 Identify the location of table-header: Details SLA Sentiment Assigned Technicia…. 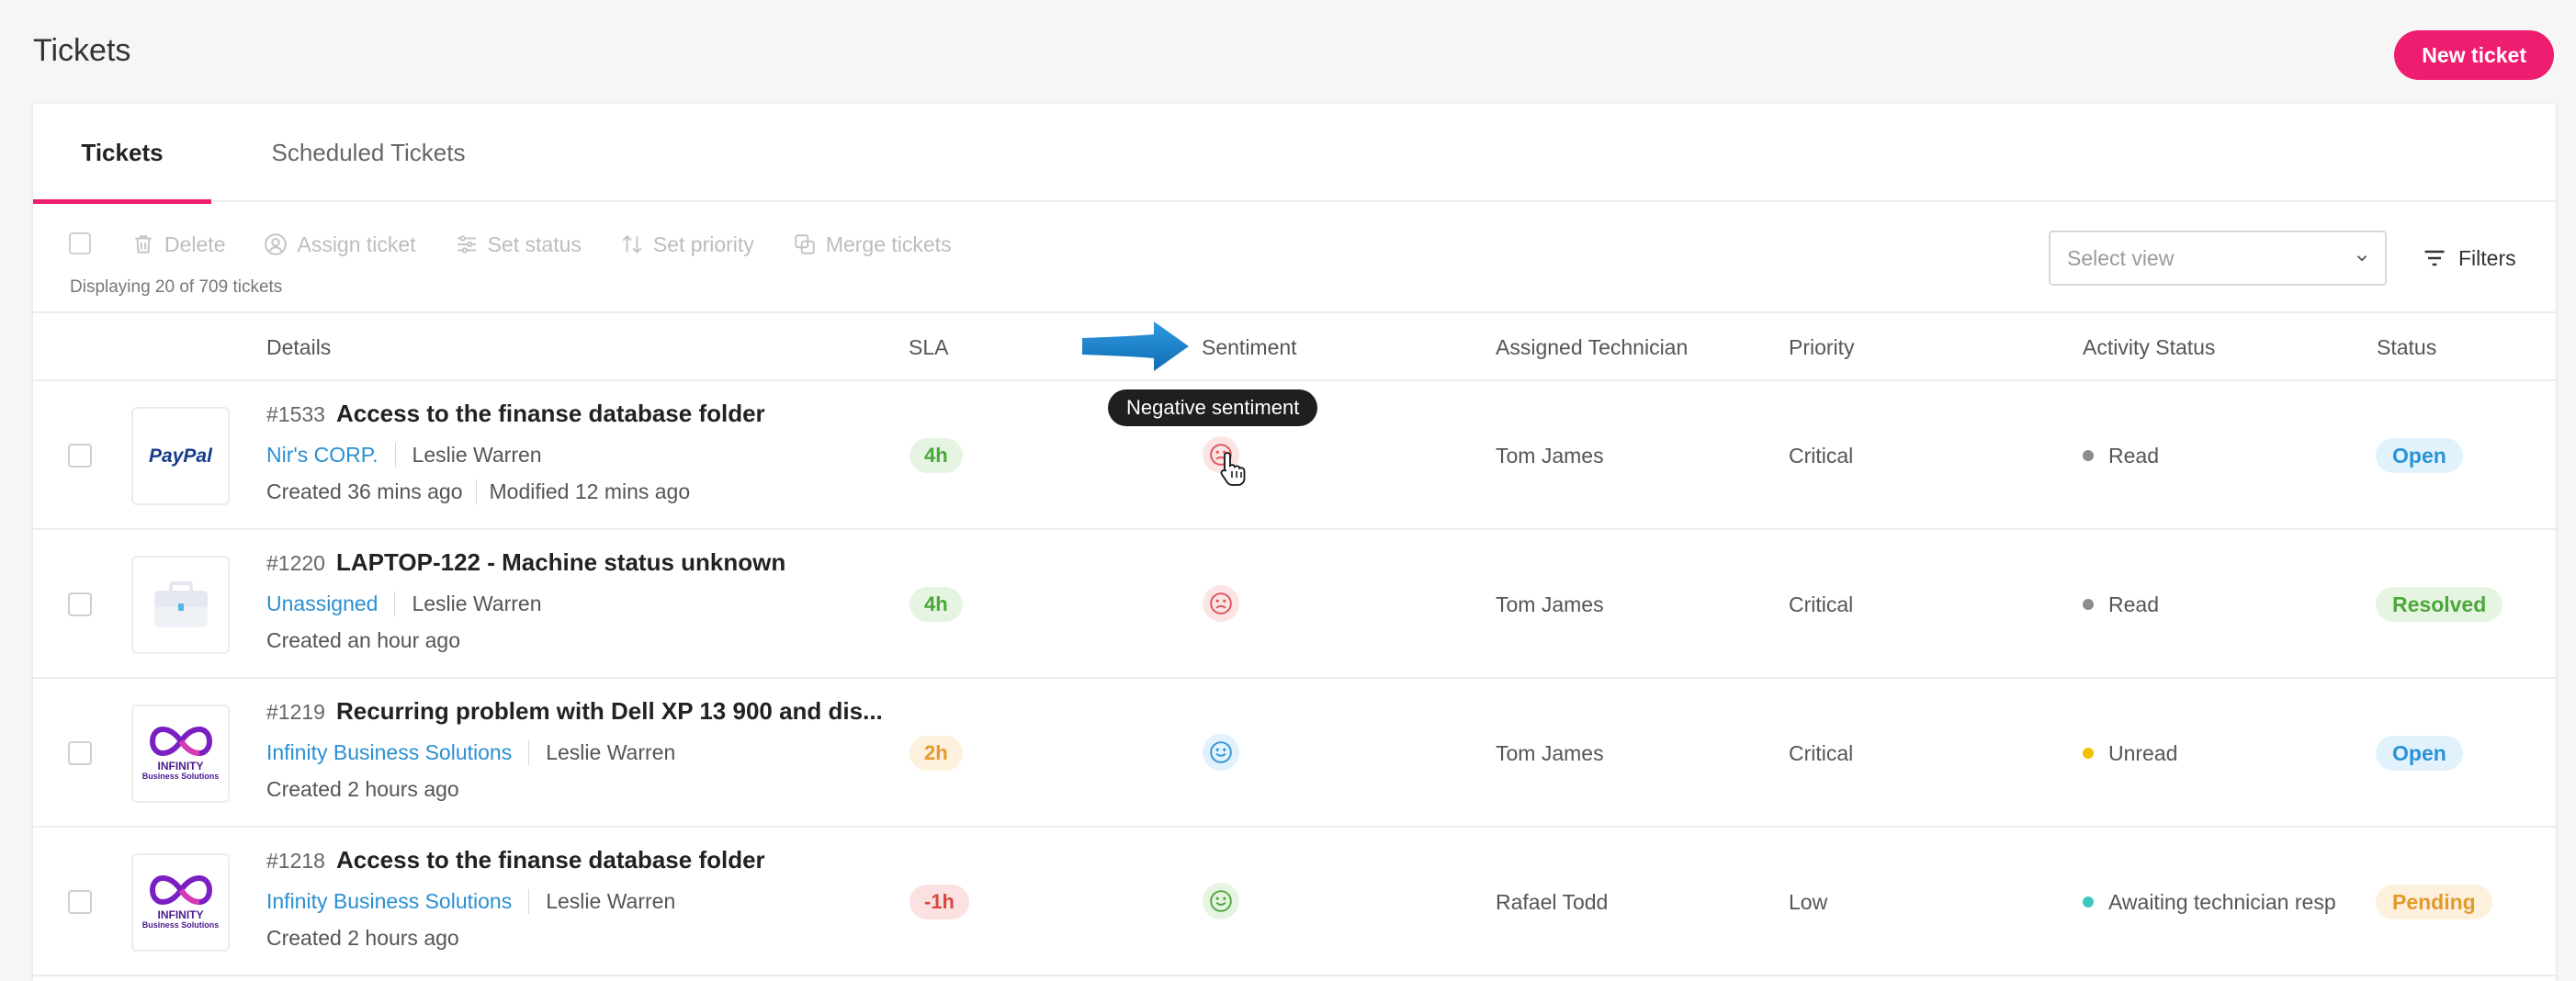
(1294, 347).